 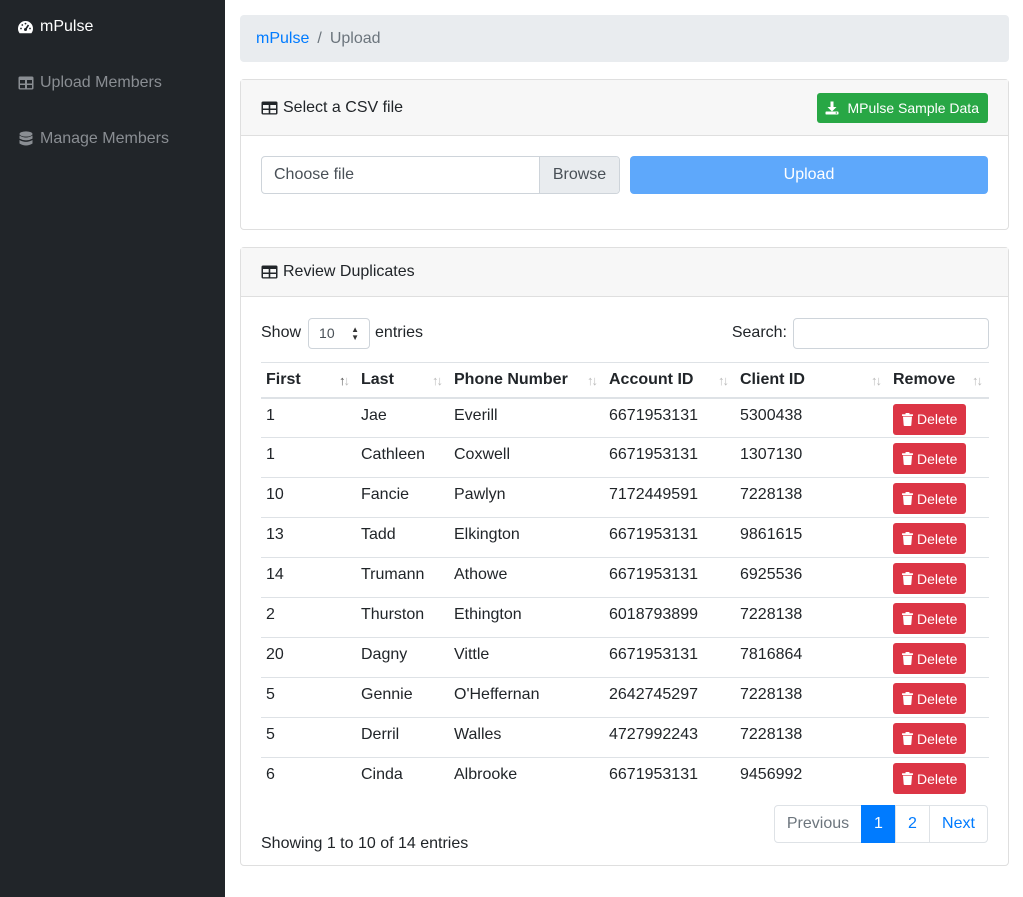 I want to click on pagination: Previous 1 2 Next, so click(x=881, y=824).